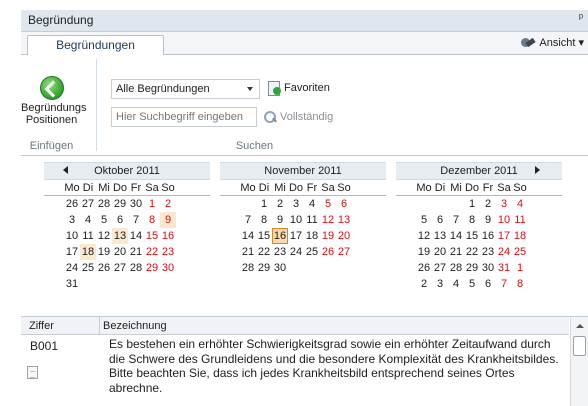  Describe the element at coordinates (579, 346) in the screenshot. I see `scroll-thumb` at that location.